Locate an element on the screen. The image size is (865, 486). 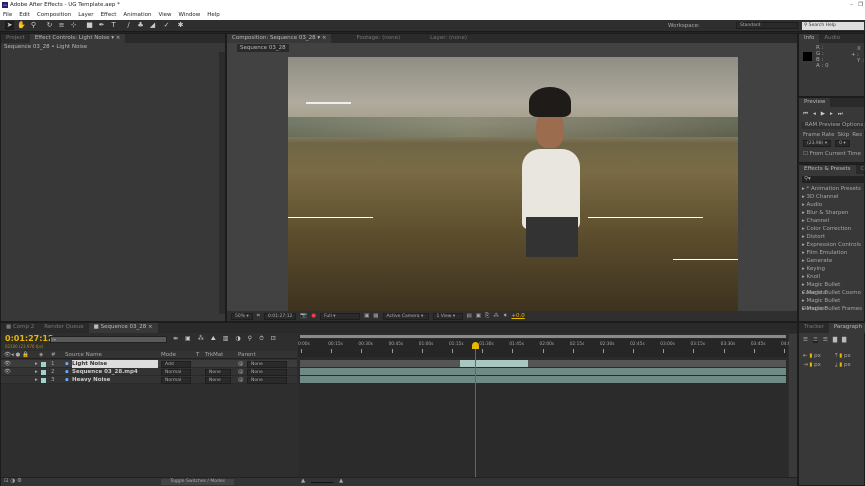
previous-frame-icon: ◂ is located at coordinates (814, 114).